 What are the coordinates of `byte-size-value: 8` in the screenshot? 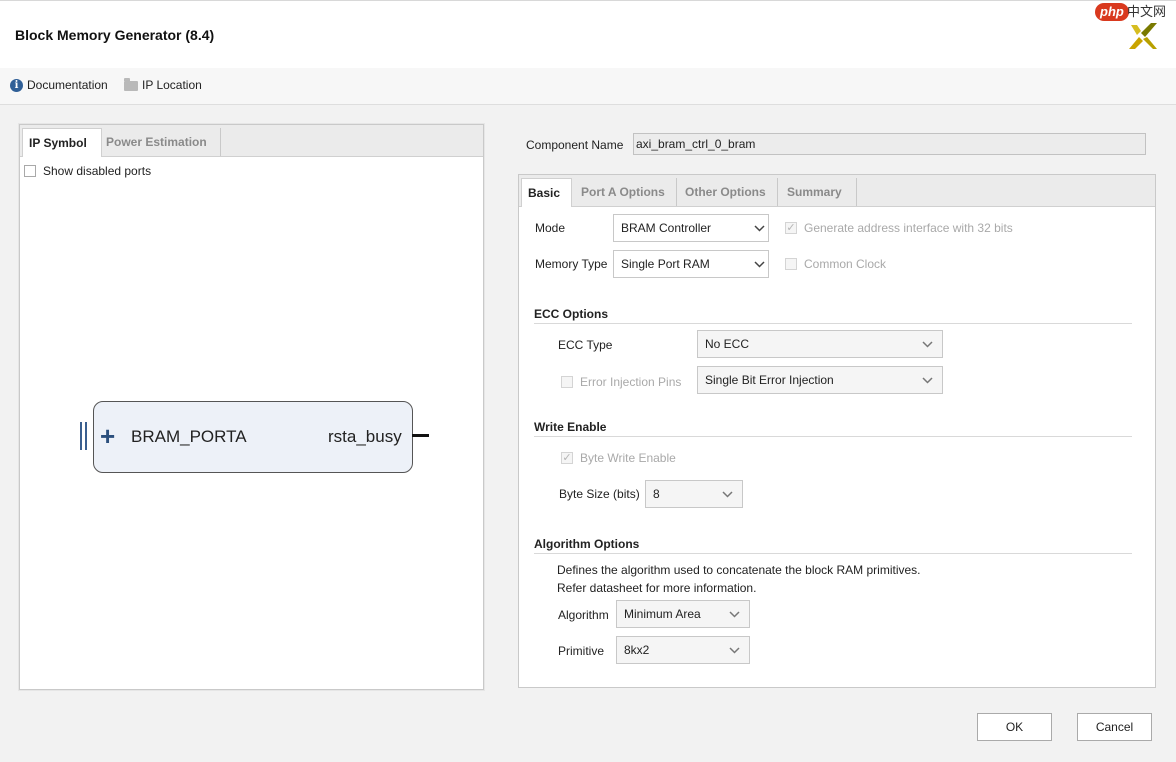 It's located at (656, 494).